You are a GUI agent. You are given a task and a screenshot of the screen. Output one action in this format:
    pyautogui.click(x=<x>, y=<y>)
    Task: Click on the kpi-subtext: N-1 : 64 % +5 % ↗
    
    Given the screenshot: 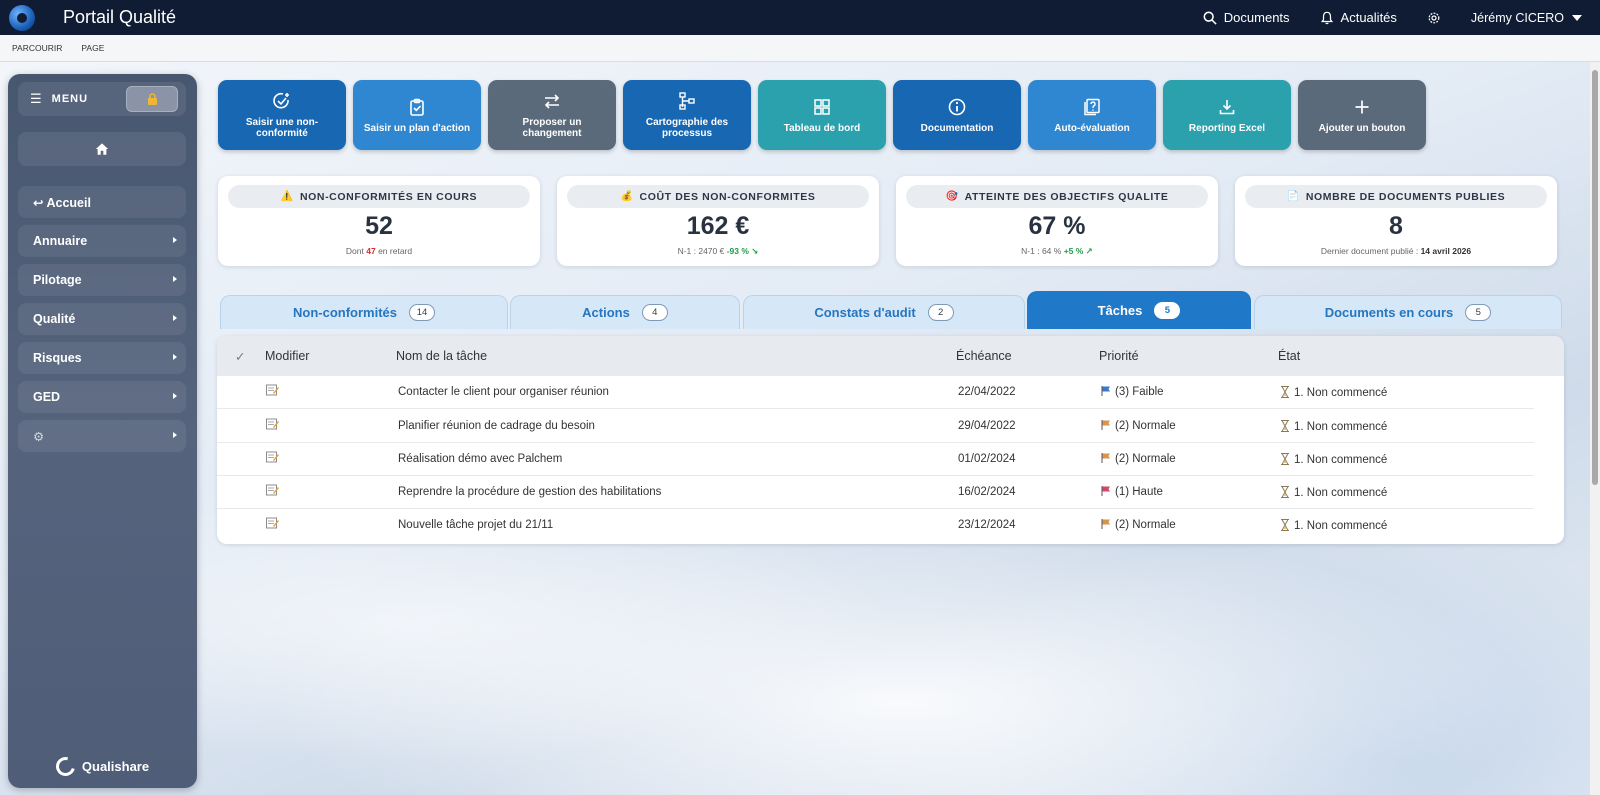 What is the action you would take?
    pyautogui.click(x=1057, y=251)
    